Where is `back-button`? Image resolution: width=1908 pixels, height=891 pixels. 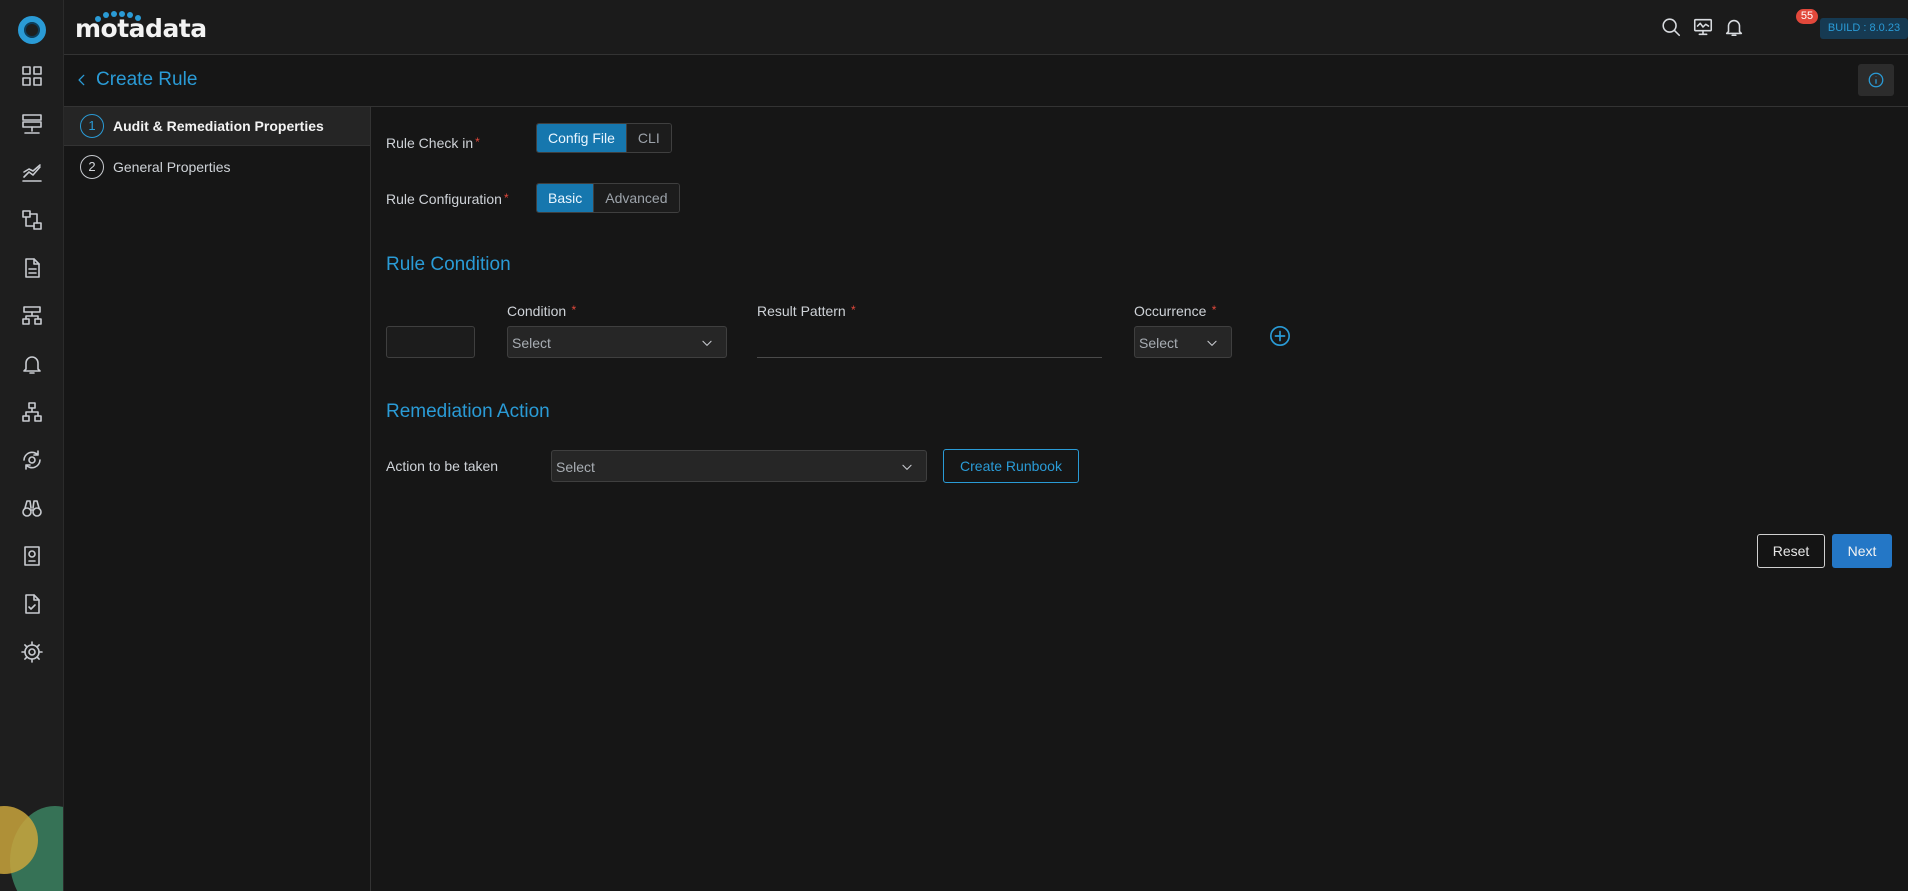 back-button is located at coordinates (82, 80).